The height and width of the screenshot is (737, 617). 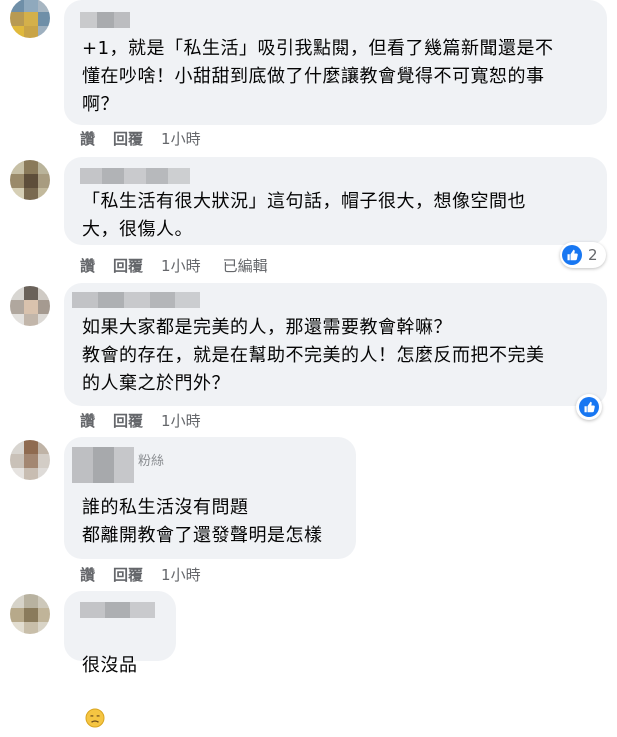 I want to click on reaction-summary: 2, so click(x=583, y=255).